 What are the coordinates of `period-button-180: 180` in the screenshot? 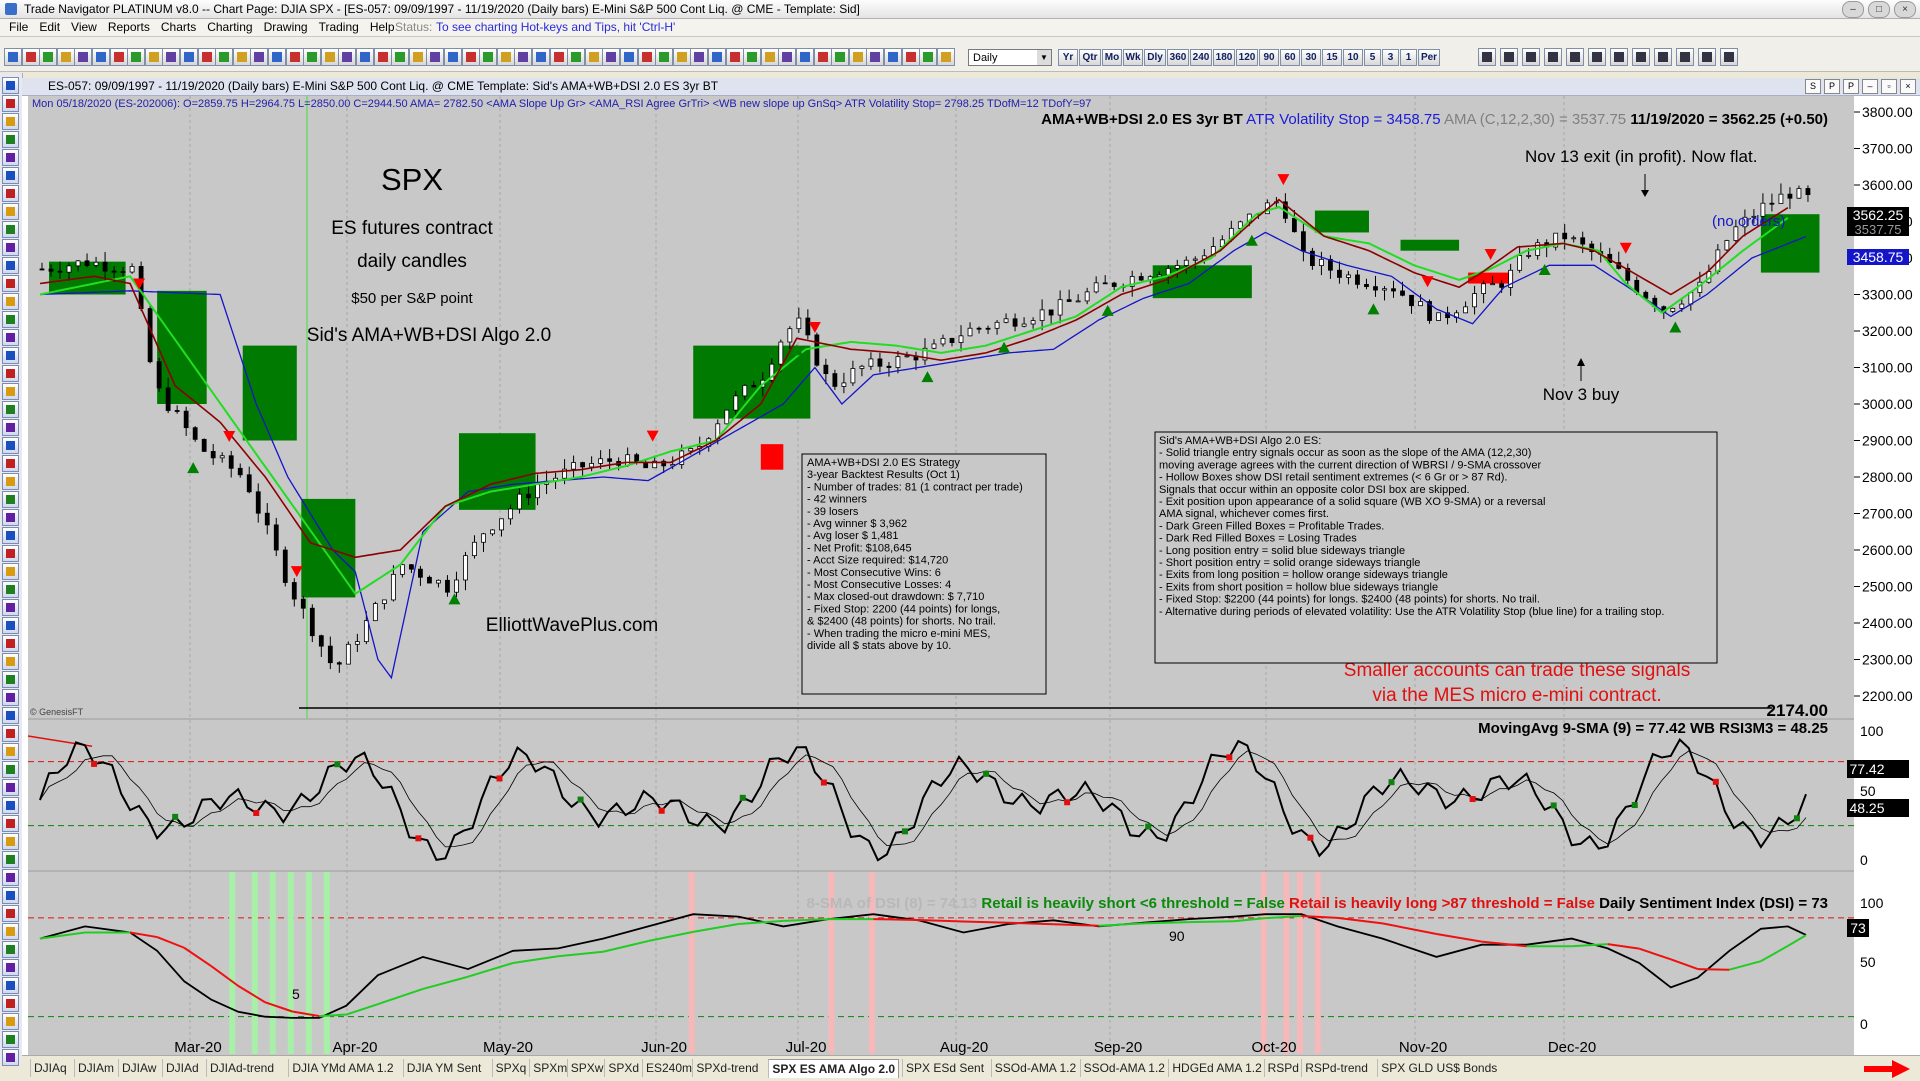 It's located at (1224, 57).